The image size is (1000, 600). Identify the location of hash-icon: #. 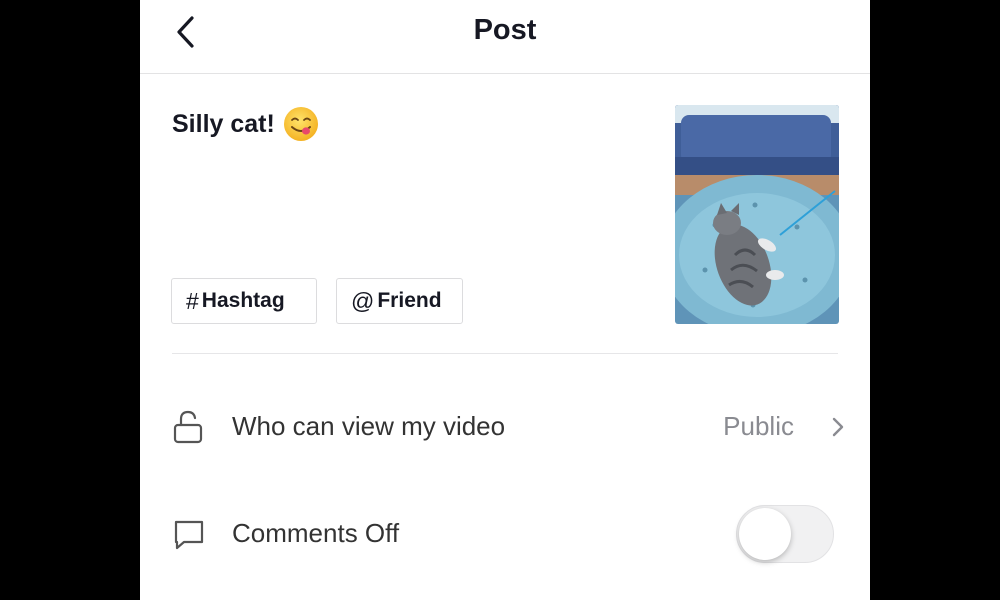
(192, 300).